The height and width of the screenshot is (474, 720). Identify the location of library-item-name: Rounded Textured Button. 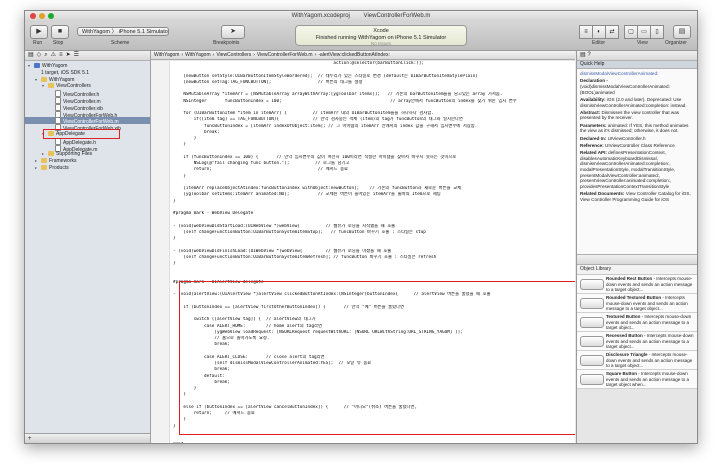
(634, 297).